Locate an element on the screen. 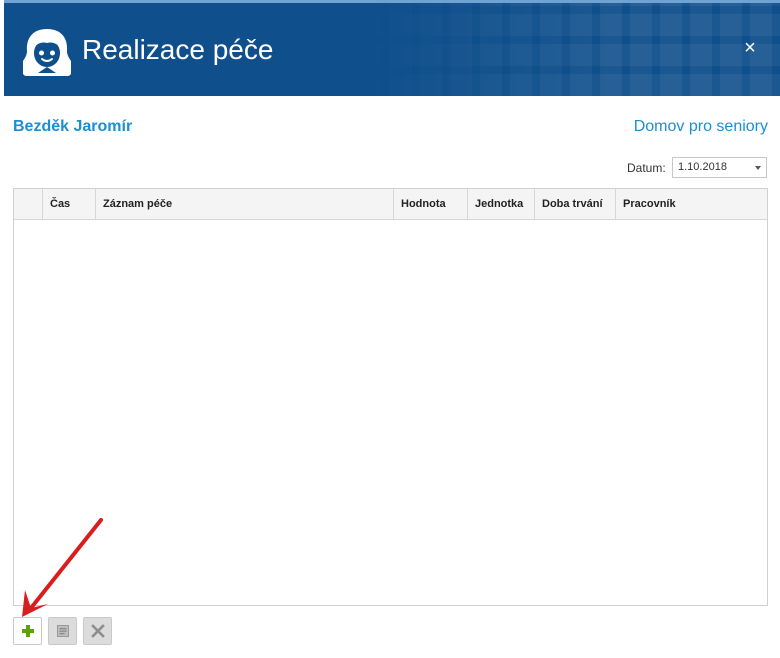 The image size is (780, 658). column-header-worker: Pracovník is located at coordinates (691, 204).